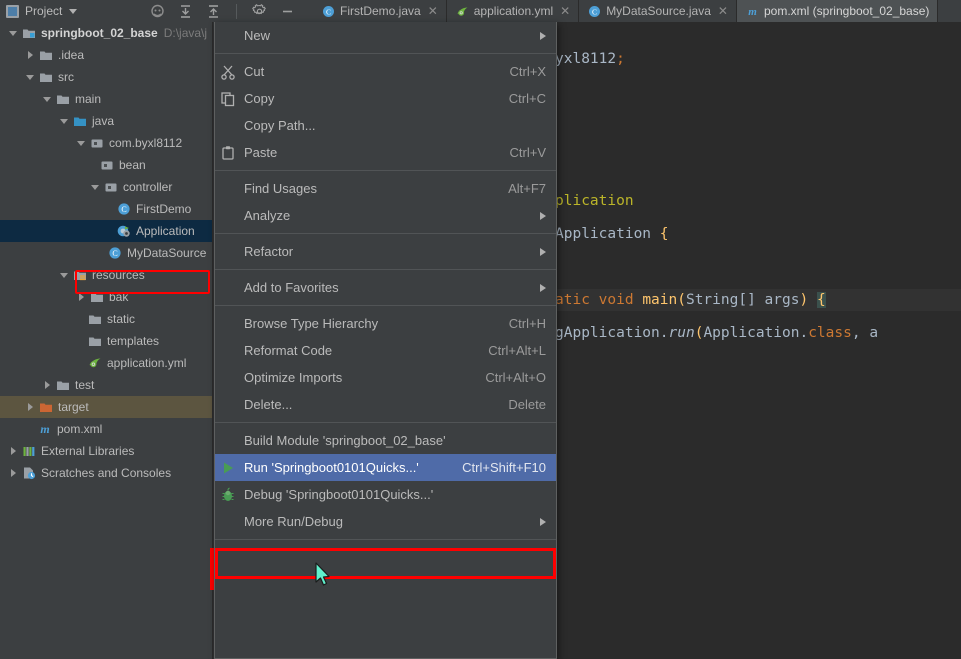 This screenshot has width=961, height=659. What do you see at coordinates (385, 440) in the screenshot?
I see `menu-item-build-module: Build Module 'springboot_02_base'` at bounding box center [385, 440].